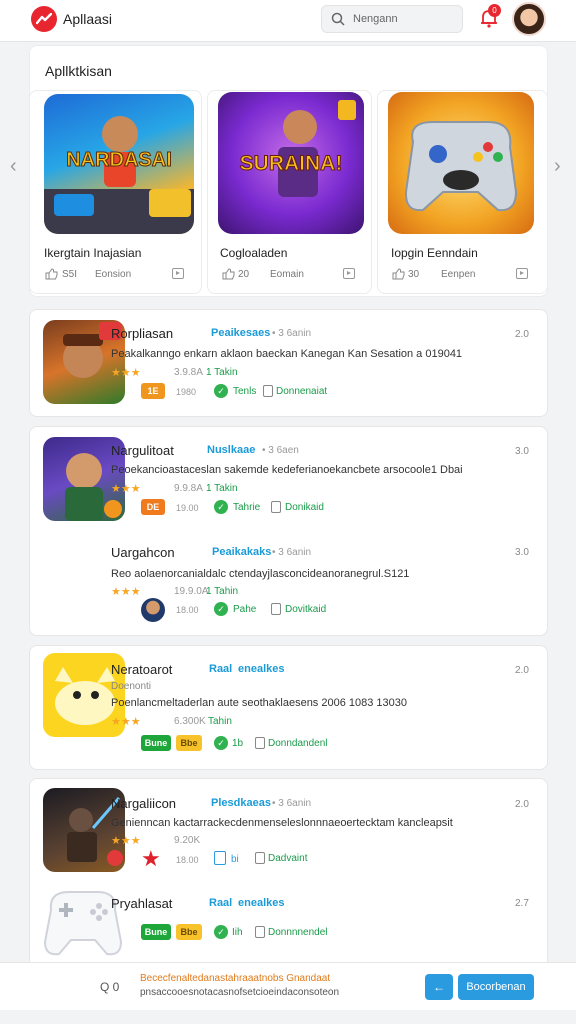 The width and height of the screenshot is (576, 1024). I want to click on download-count: Tahin, so click(220, 721).